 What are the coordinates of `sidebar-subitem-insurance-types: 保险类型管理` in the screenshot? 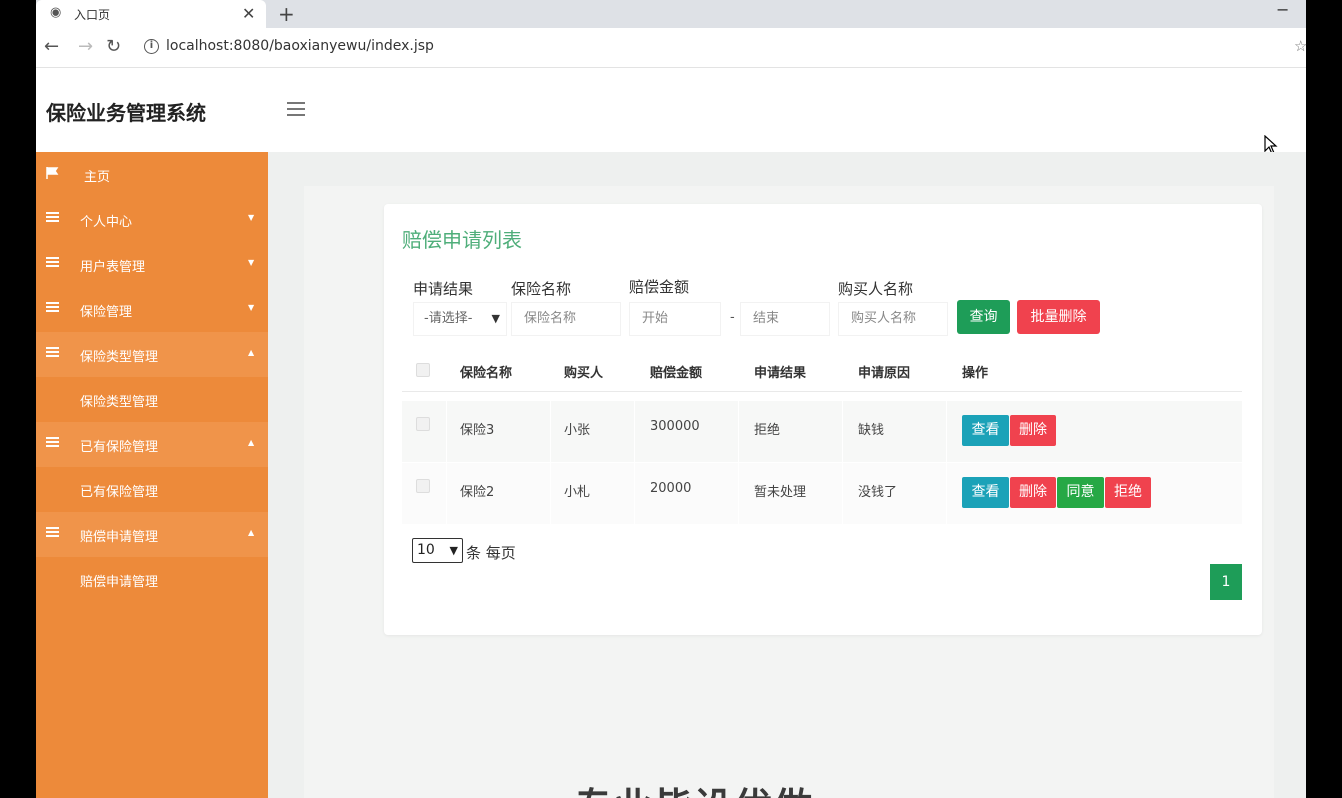 It's located at (152, 399).